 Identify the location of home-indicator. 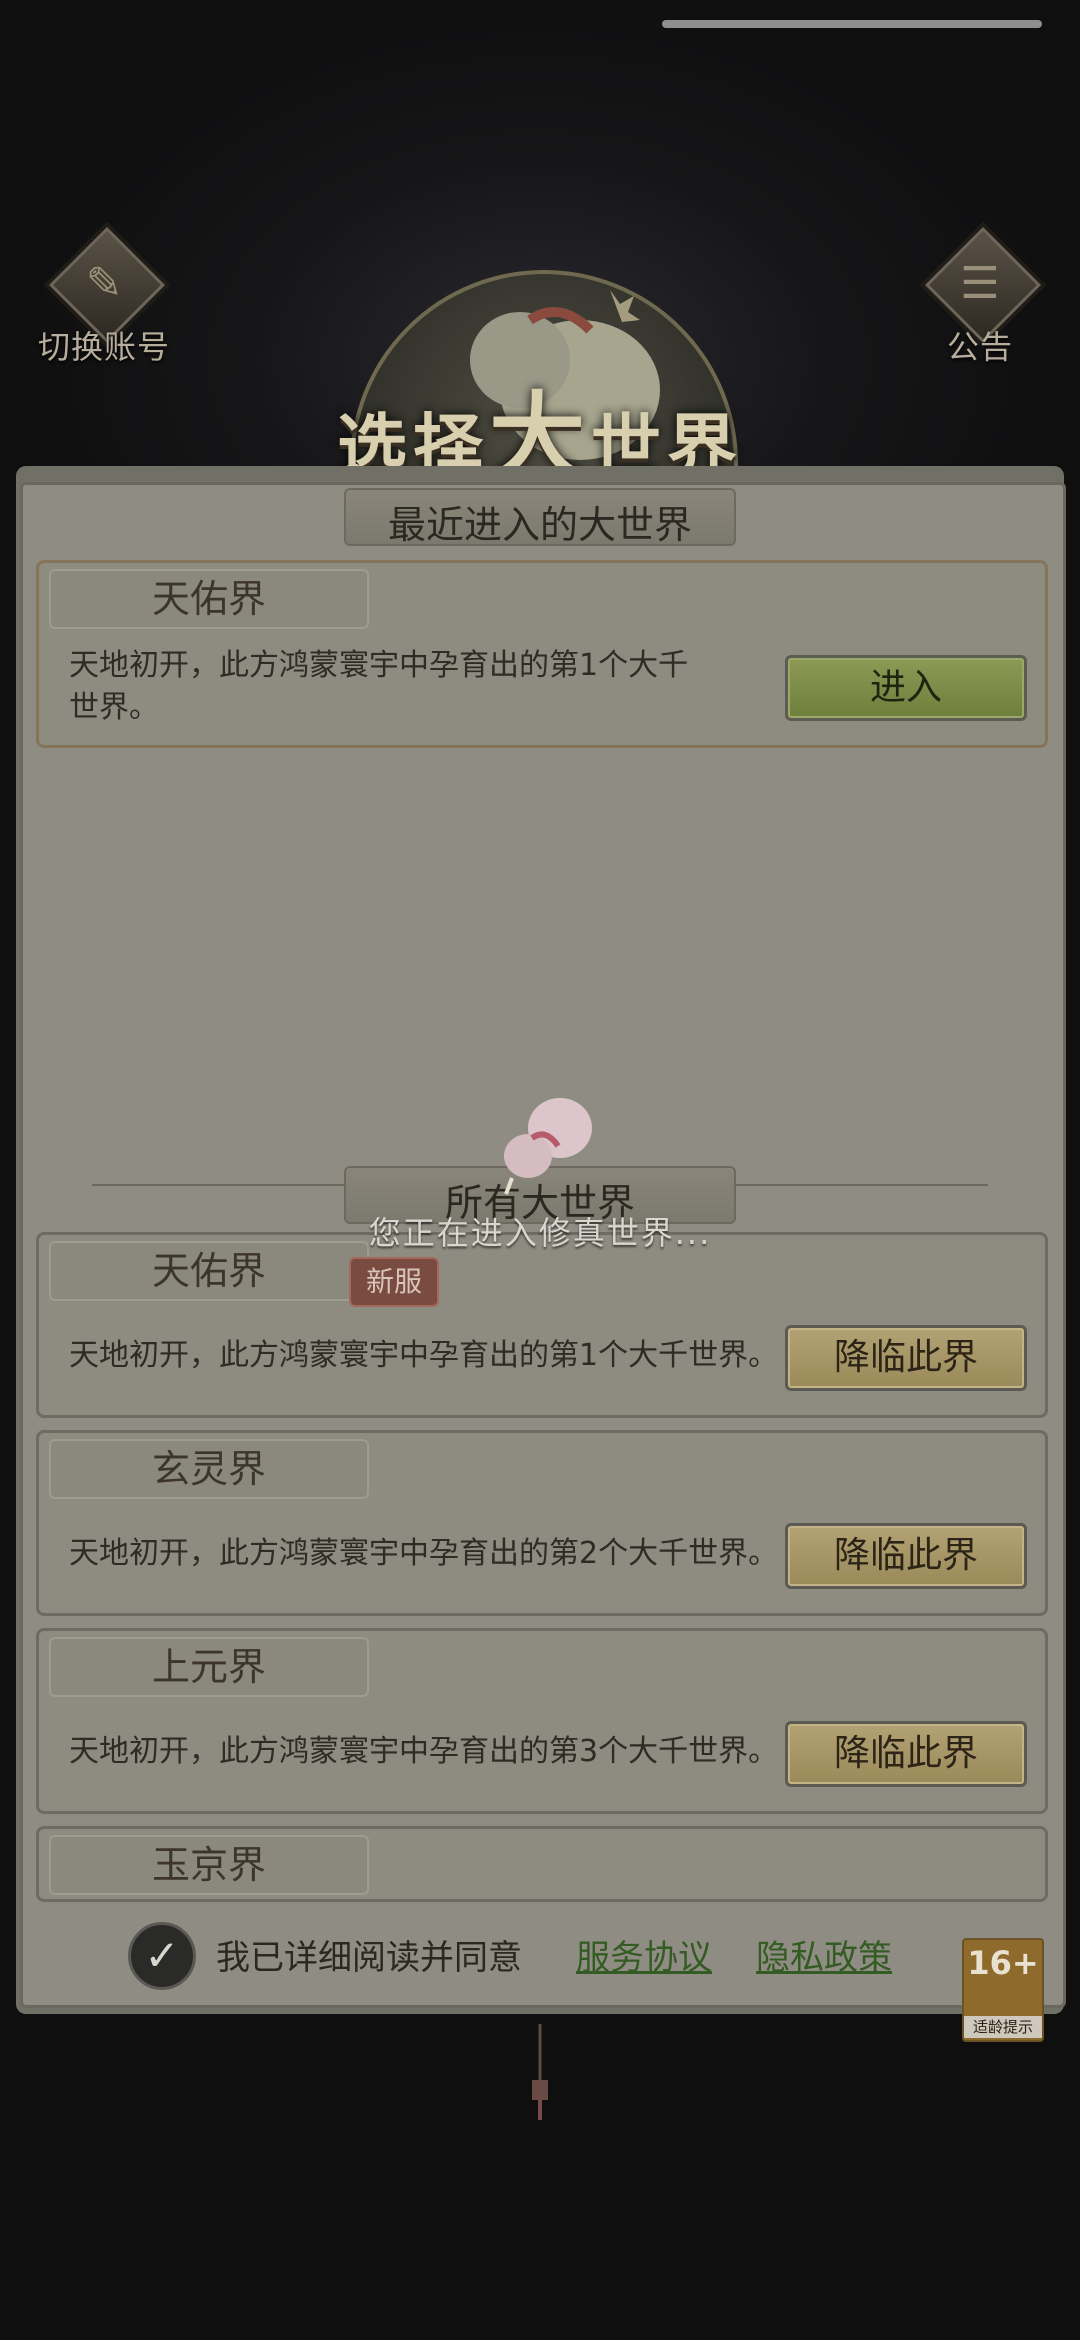
(852, 24).